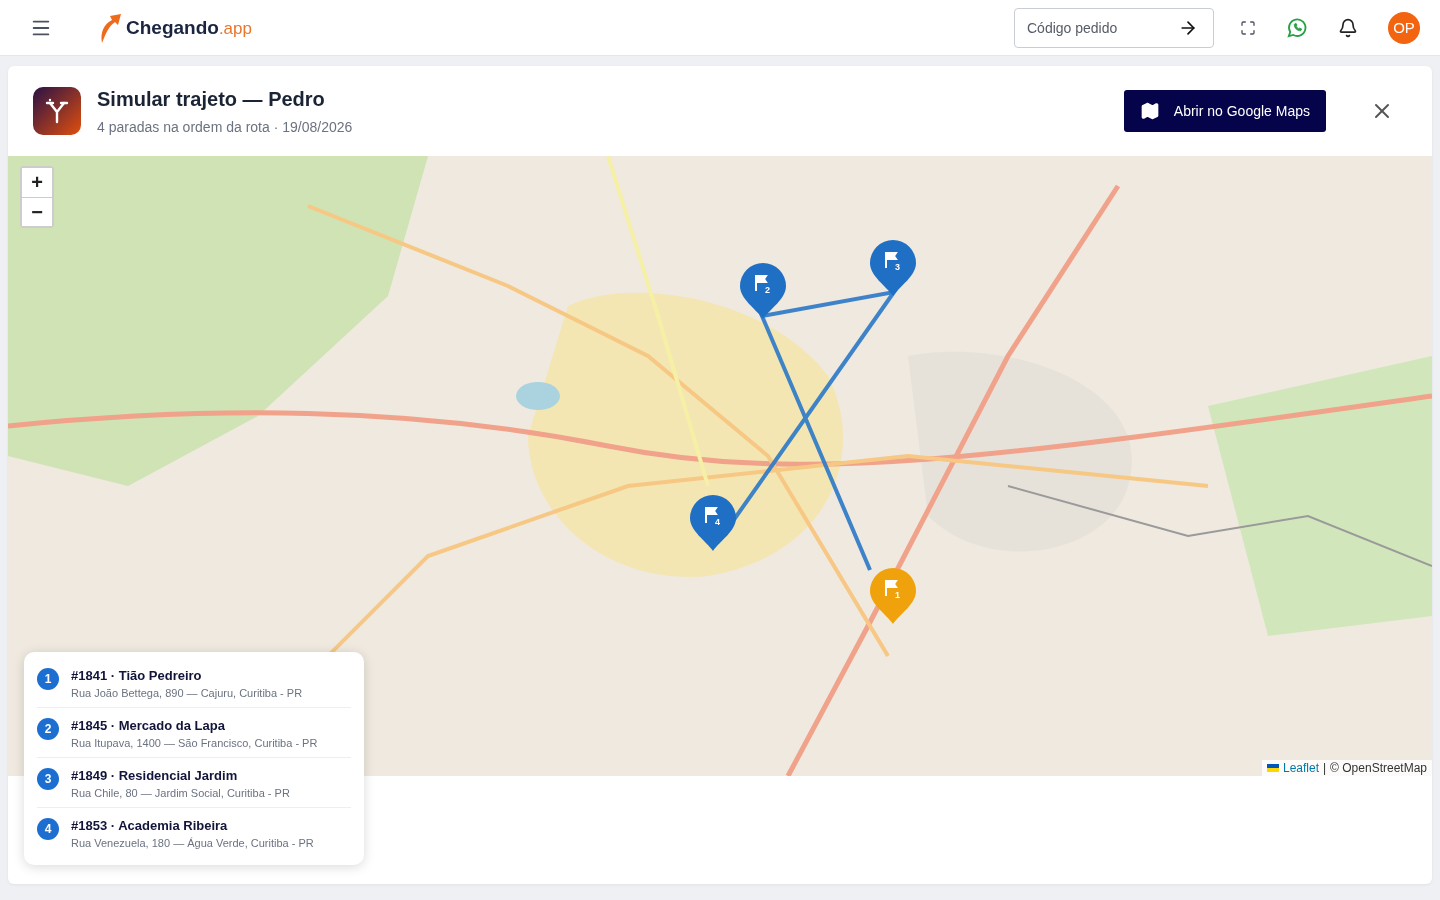 The width and height of the screenshot is (1440, 900). What do you see at coordinates (897, 595) in the screenshot?
I see `pin-number: 1` at bounding box center [897, 595].